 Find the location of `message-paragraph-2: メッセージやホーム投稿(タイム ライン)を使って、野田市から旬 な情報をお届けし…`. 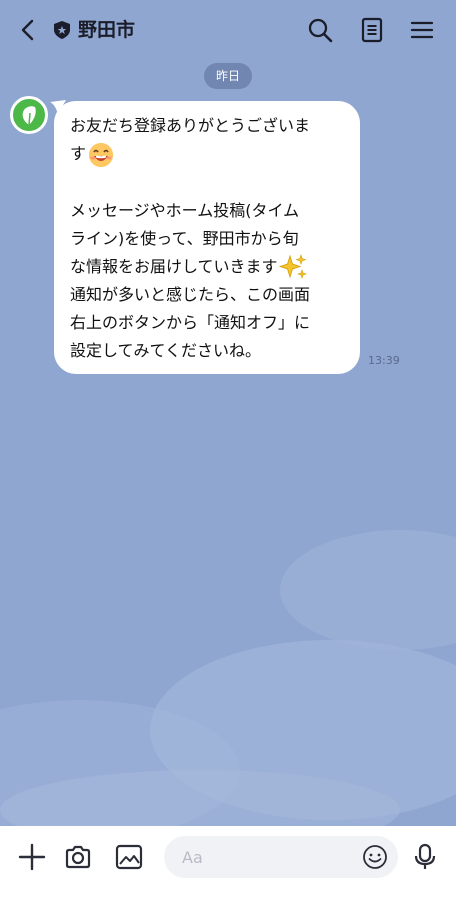

message-paragraph-2: メッセージやホーム投稿(タイム ライン)を使って、野田市から旬 な情報をお届けし… is located at coordinates (185, 238).